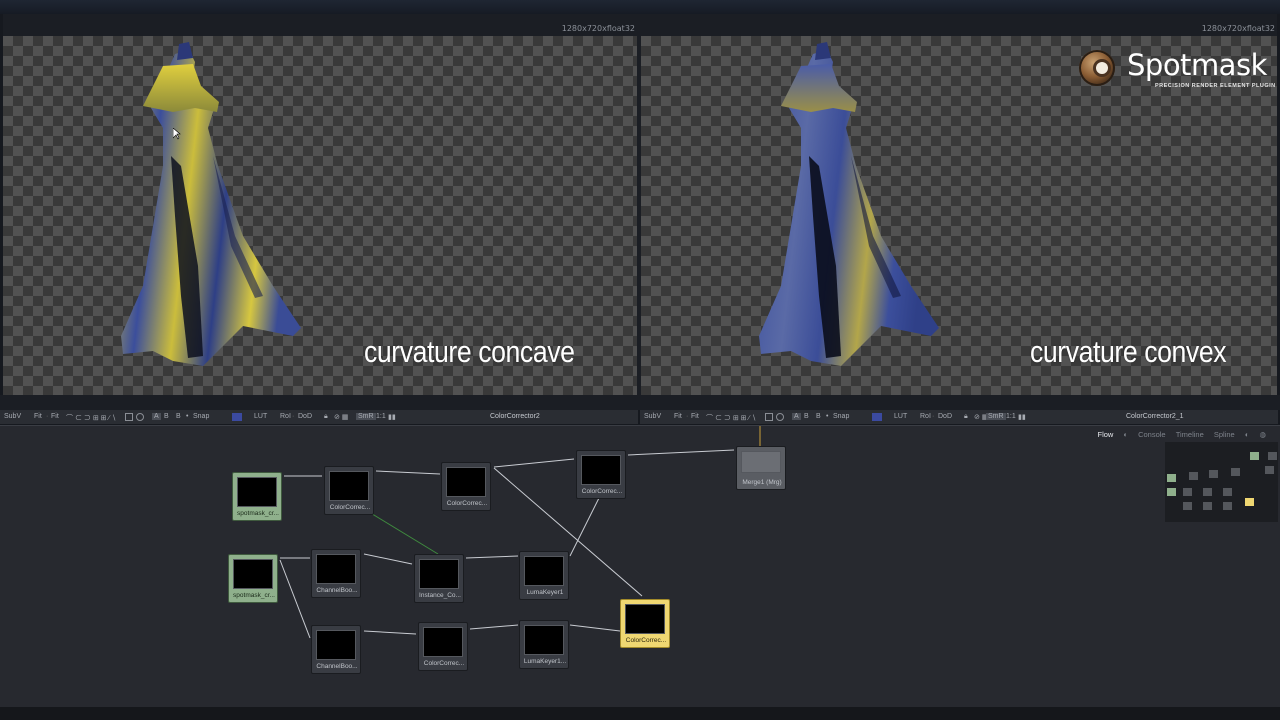 The width and height of the screenshot is (1280, 720). I want to click on spotmask-logo: Spotmask PRECISION RENDER ELEMENT PLUGIN, so click(1177, 71).